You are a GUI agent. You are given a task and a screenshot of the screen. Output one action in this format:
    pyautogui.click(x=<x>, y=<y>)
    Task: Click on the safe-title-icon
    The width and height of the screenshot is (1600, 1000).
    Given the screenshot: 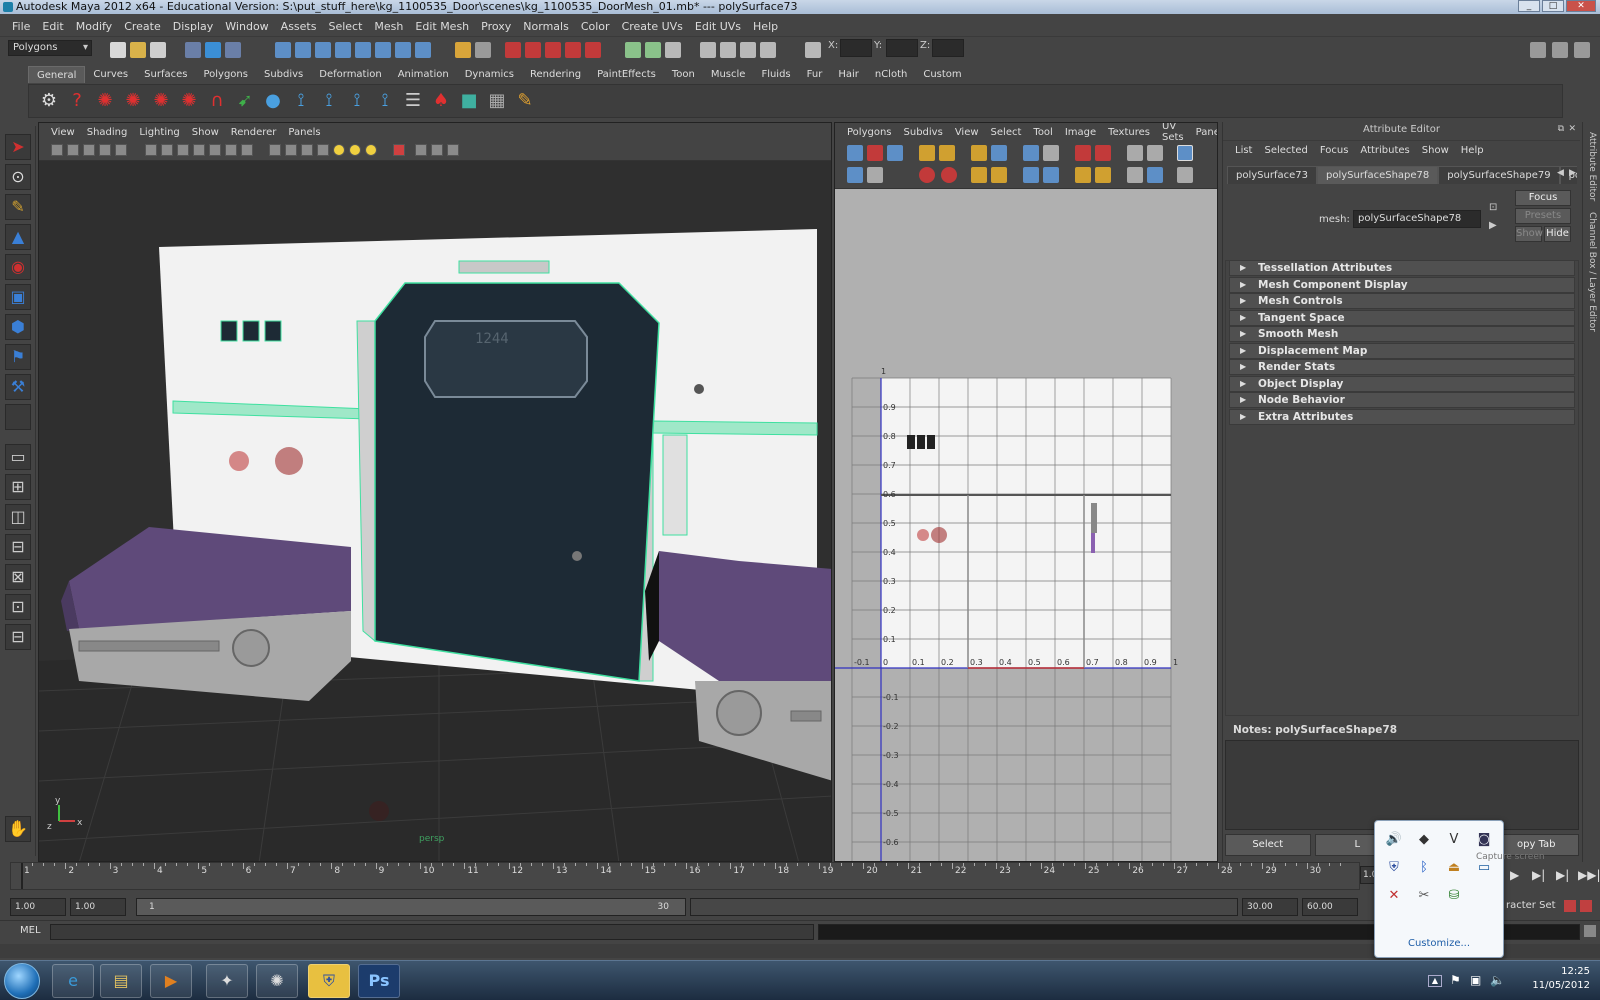 What is the action you would take?
    pyautogui.click(x=247, y=150)
    